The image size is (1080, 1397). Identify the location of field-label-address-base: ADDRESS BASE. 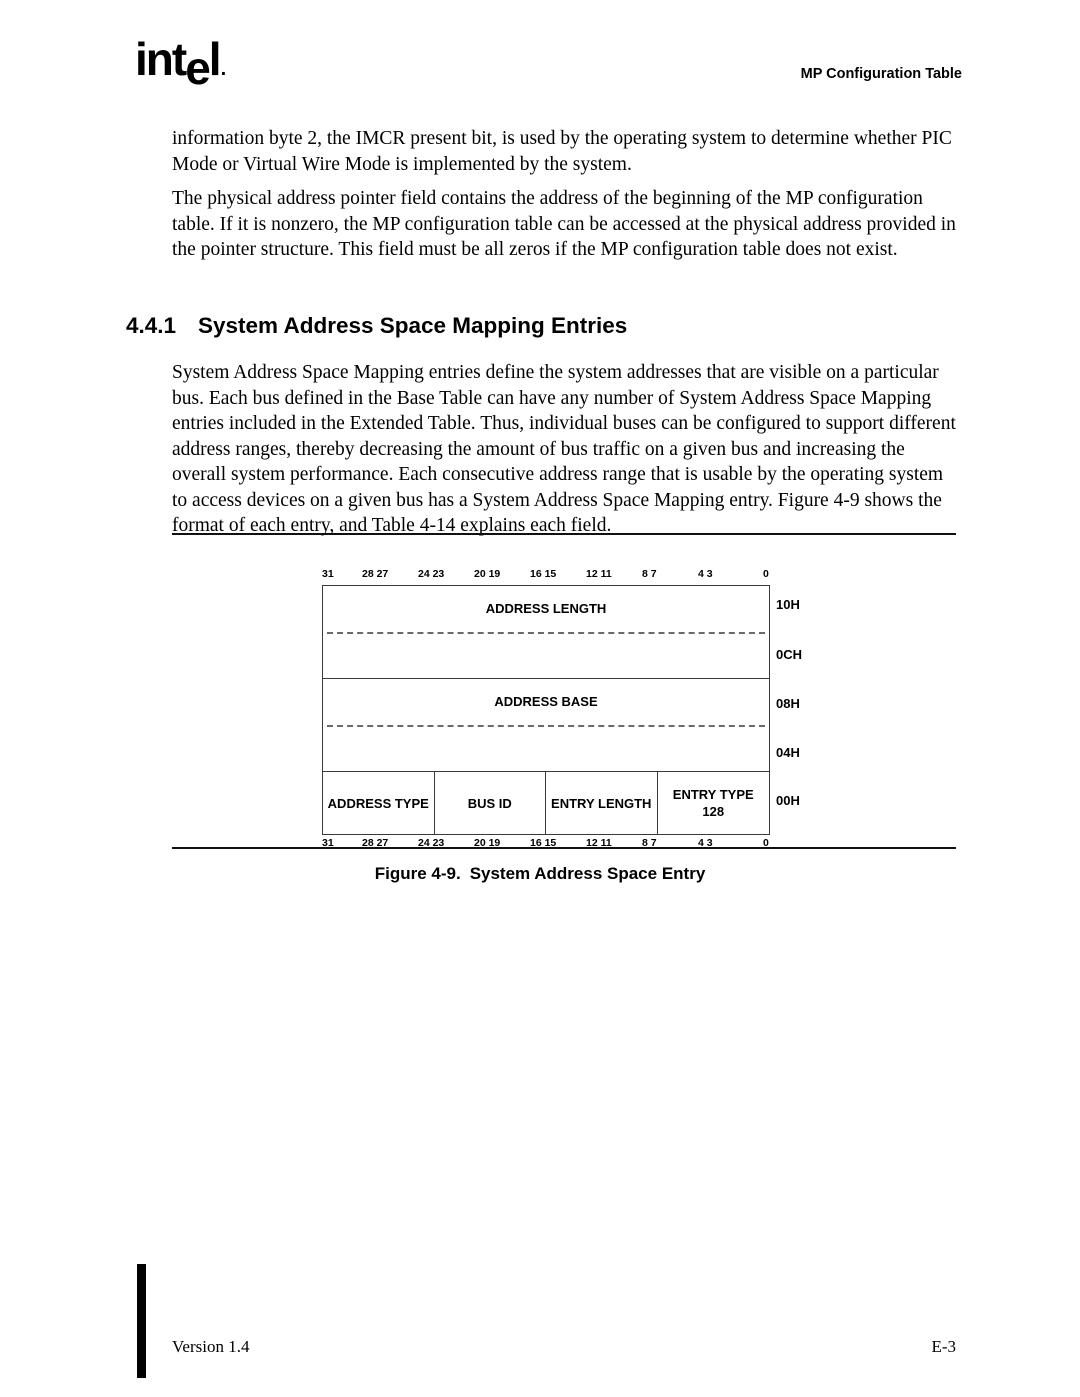
(546, 701).